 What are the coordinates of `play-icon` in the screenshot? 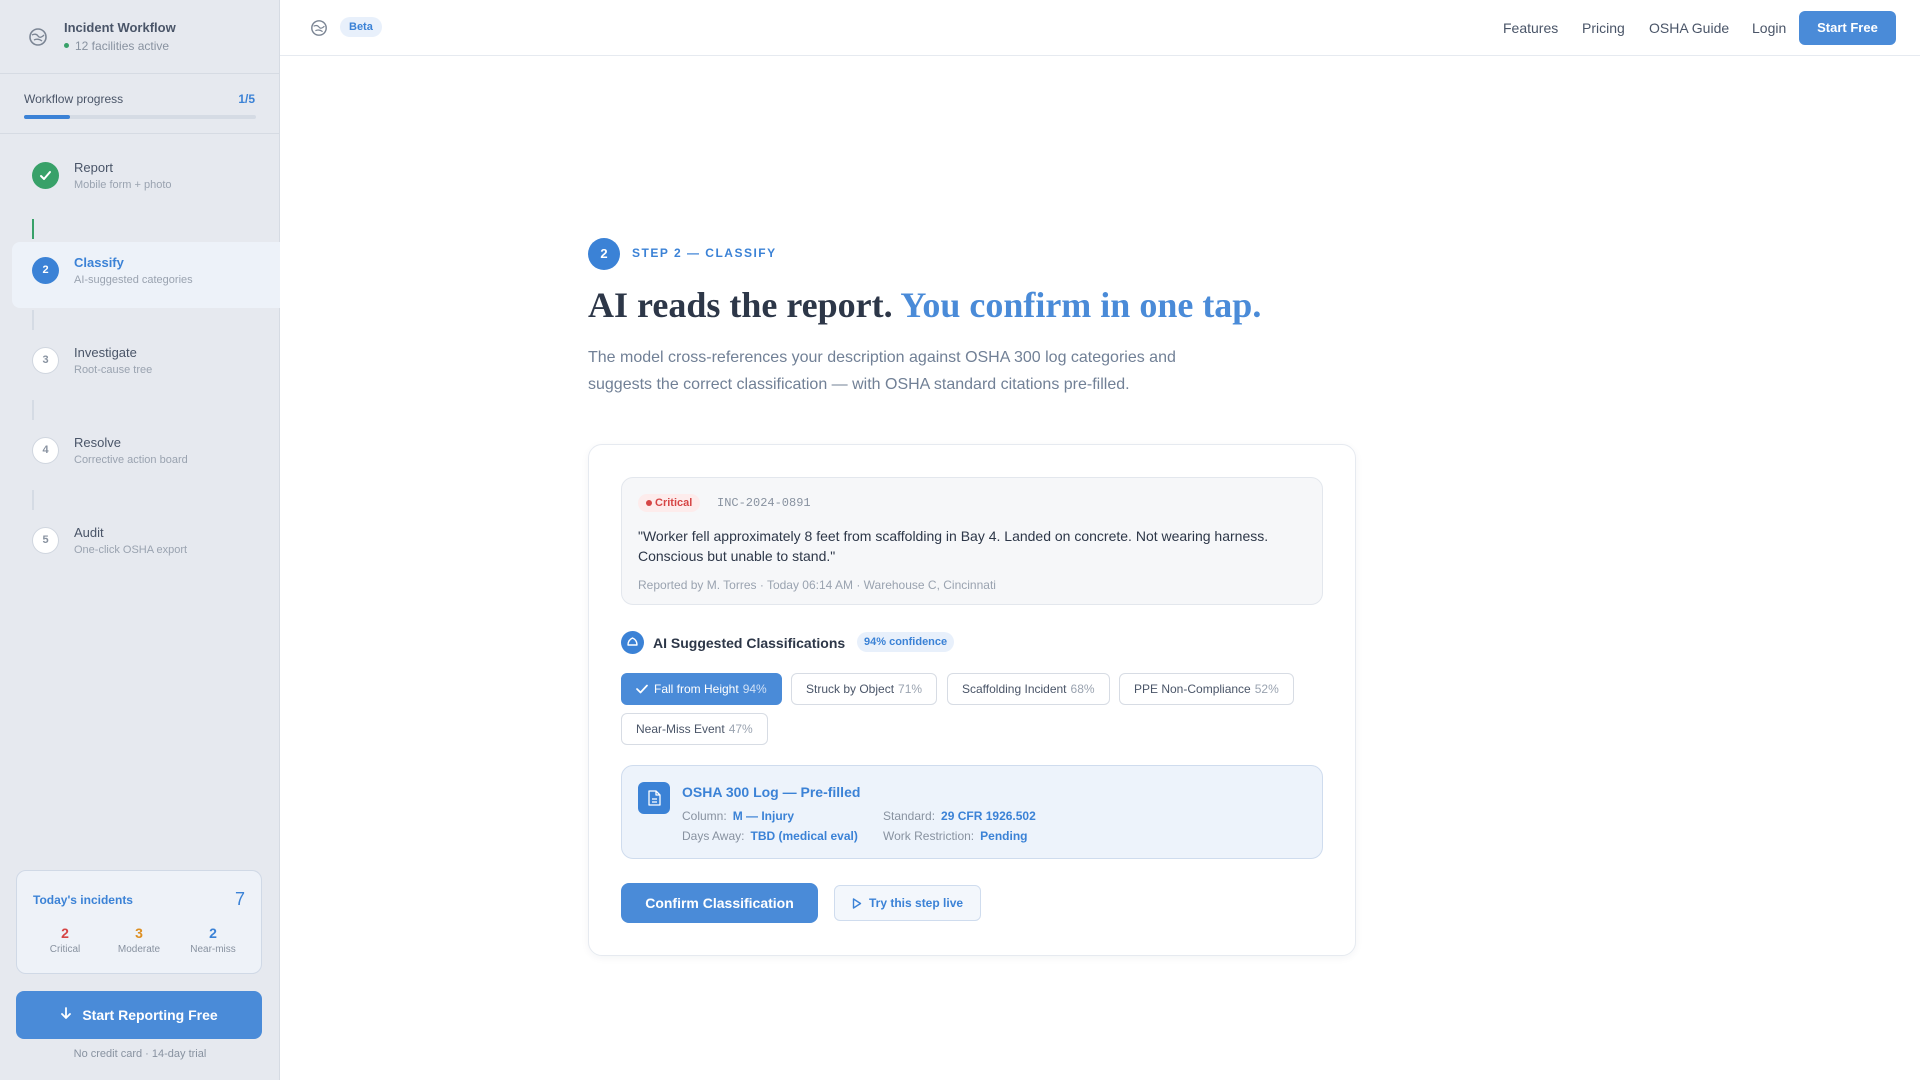 It's located at (857, 903).